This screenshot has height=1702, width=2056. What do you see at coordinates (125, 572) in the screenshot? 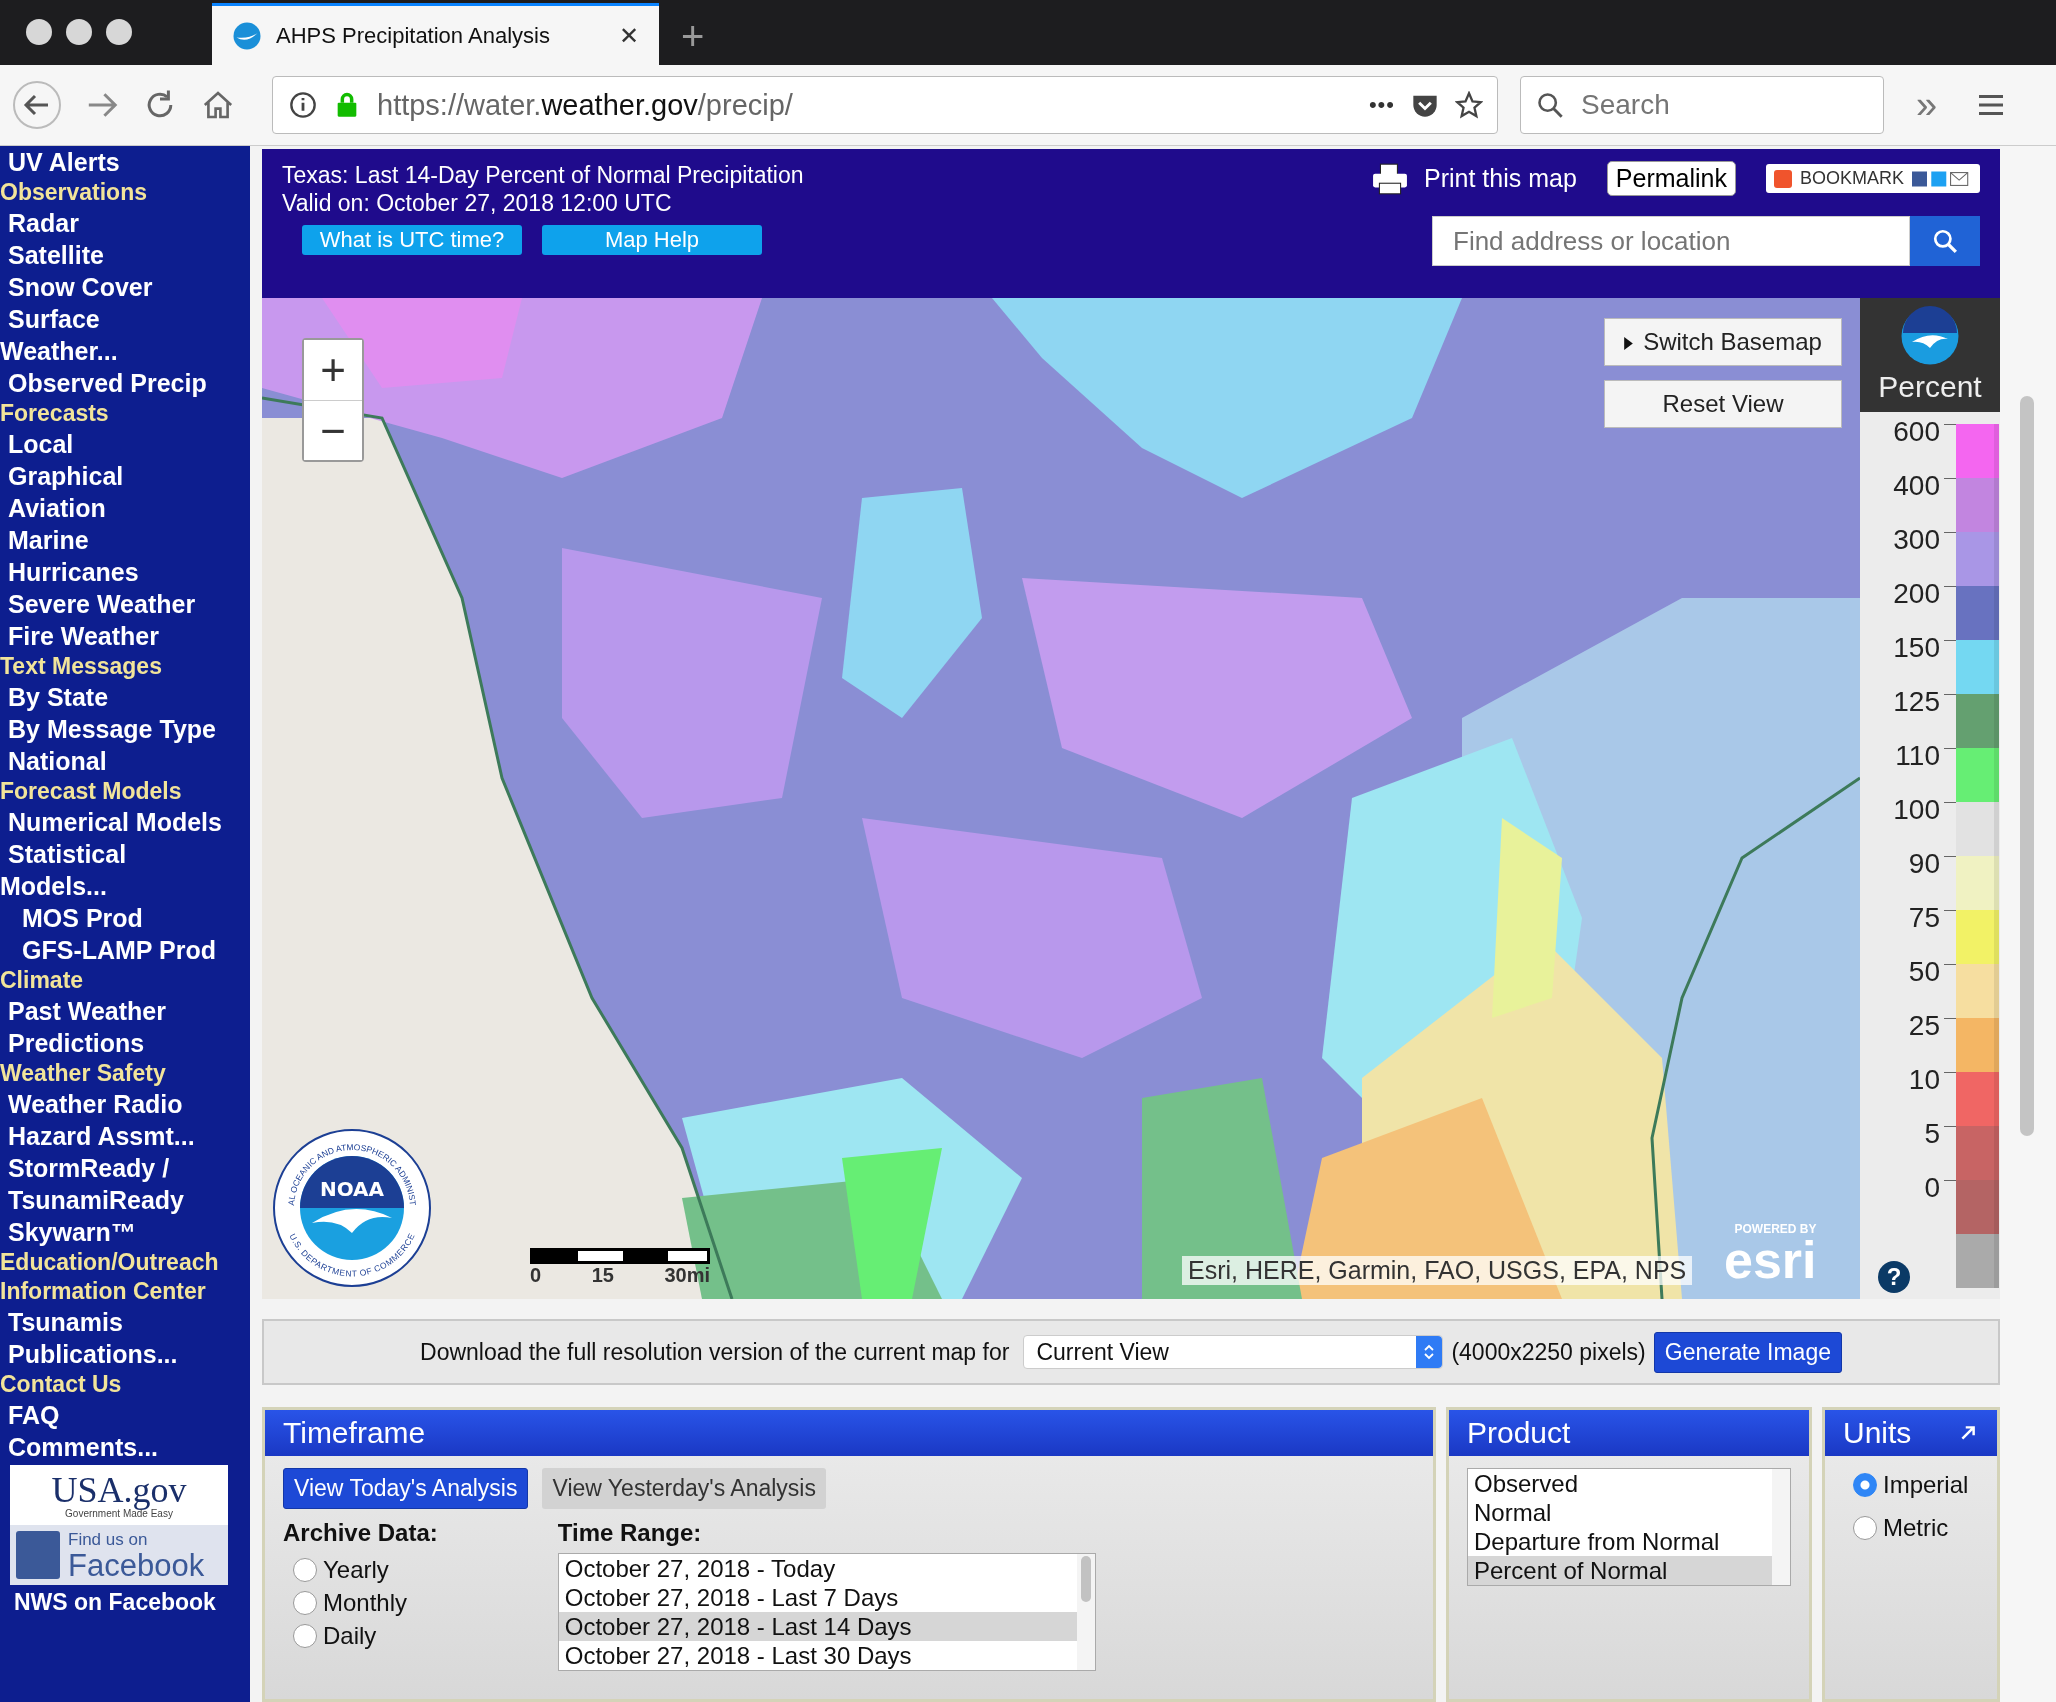
I see `sidebar-link: Hurricanes` at bounding box center [125, 572].